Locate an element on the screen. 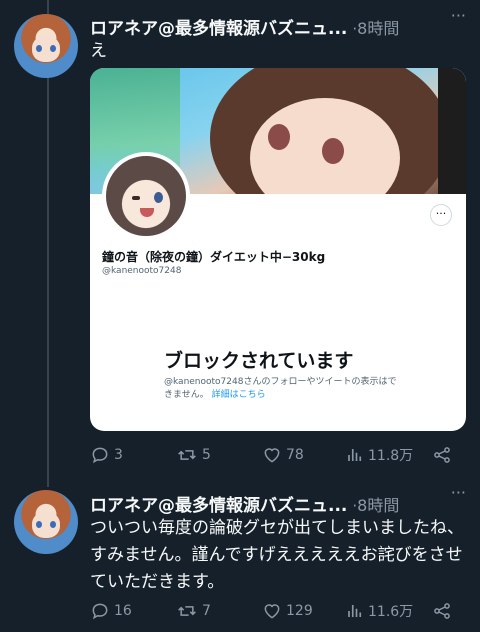  views-count: 11.8万 is located at coordinates (391, 456).